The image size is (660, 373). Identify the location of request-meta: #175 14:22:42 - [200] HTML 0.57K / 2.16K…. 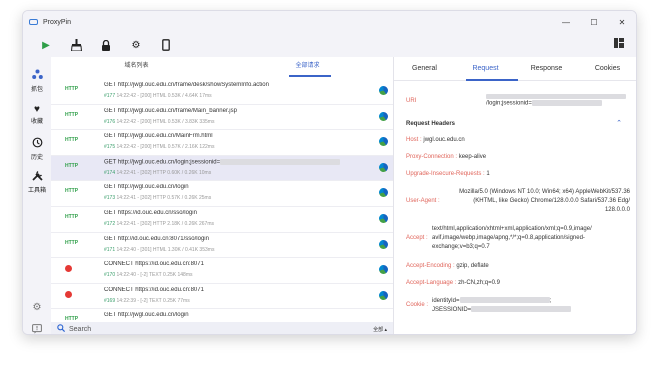
(159, 147).